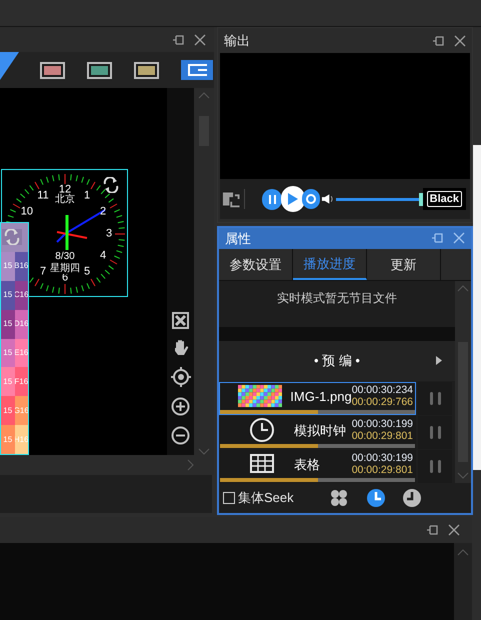  Describe the element at coordinates (21, 324) in the screenshot. I see `table-cell: D16` at that location.